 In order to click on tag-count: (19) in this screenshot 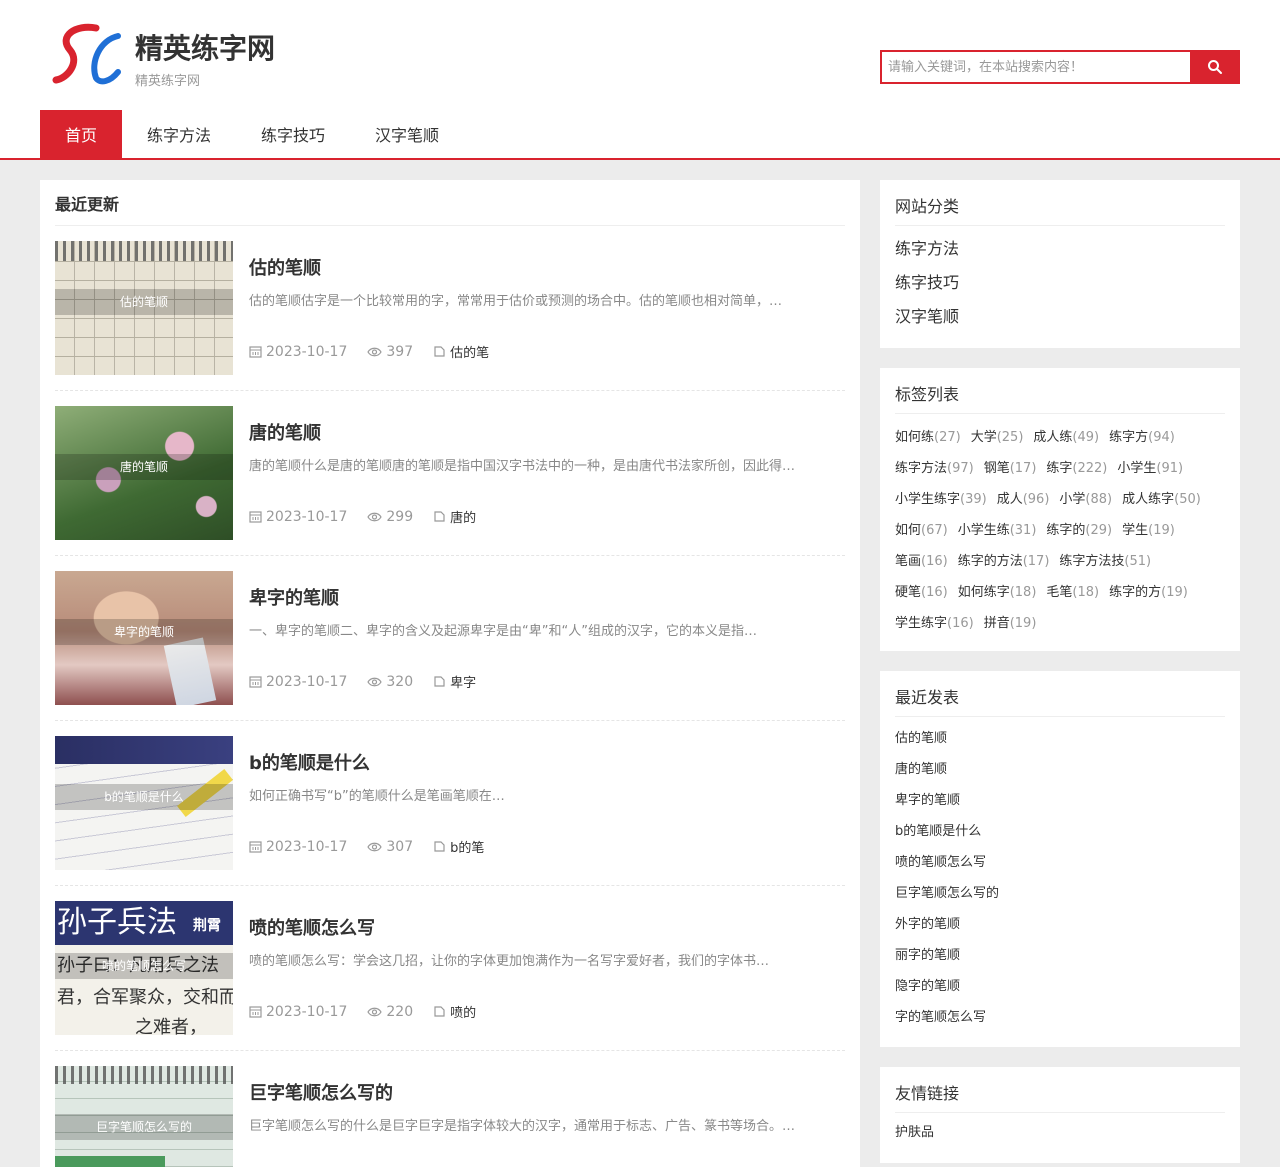, I will do `click(1161, 530)`.